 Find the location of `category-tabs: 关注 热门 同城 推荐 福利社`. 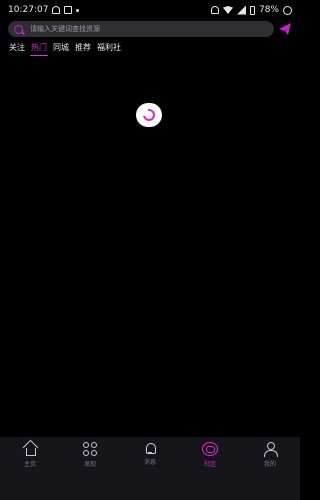

category-tabs: 关注 热门 同城 推荐 福利社 is located at coordinates (65, 49).